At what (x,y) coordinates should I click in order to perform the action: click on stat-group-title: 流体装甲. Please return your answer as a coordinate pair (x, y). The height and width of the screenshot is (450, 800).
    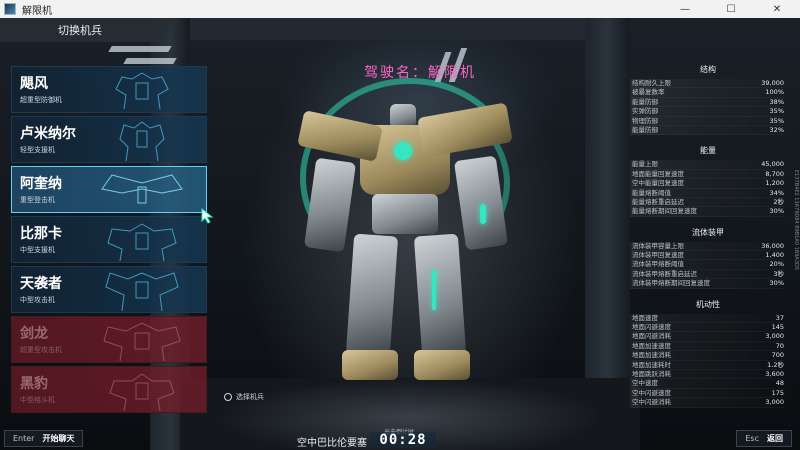
    Looking at the image, I should click on (708, 232).